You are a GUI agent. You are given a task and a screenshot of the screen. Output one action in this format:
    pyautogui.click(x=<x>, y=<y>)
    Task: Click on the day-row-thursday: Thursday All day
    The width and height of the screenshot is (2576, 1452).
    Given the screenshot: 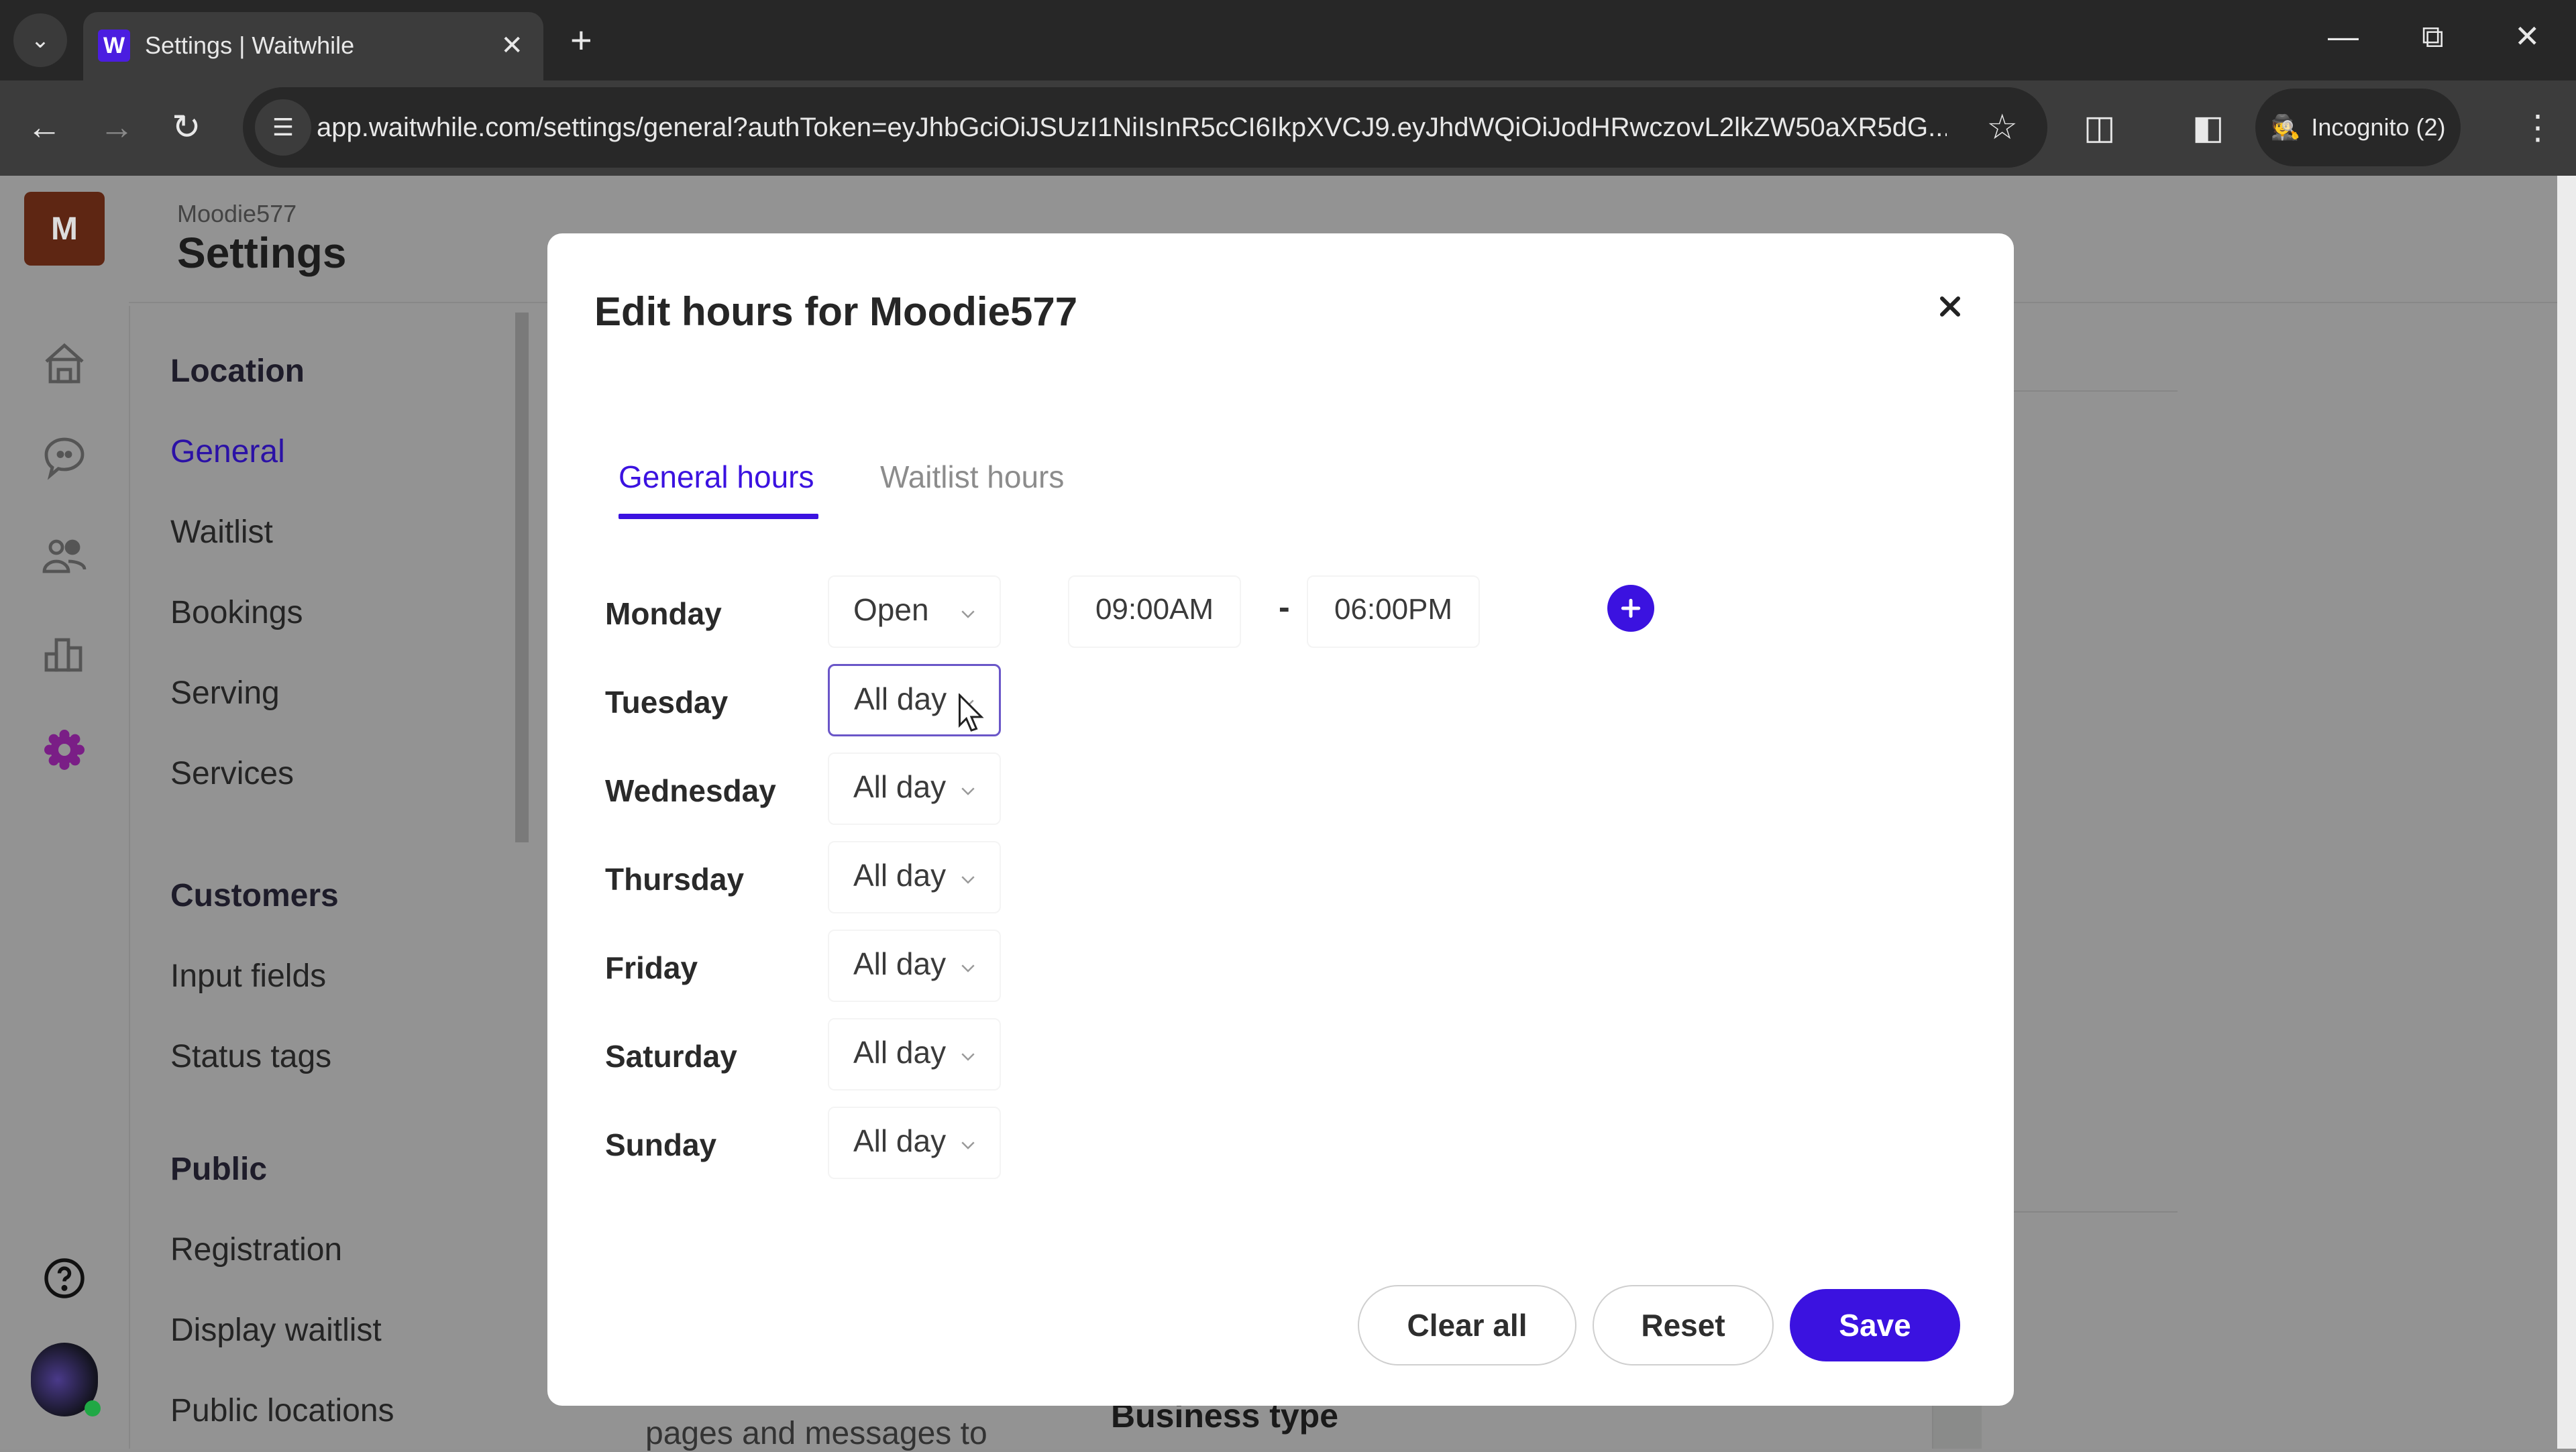 What is the action you would take?
    pyautogui.click(x=1141, y=878)
    